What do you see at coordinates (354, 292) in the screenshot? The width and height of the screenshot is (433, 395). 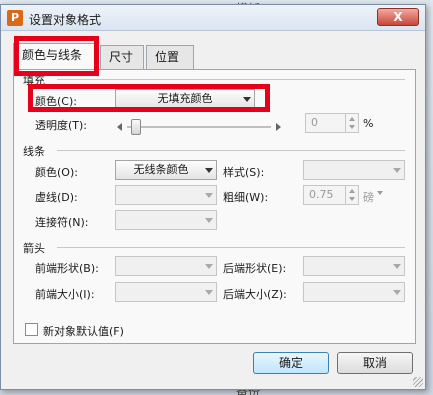 I see `end-size-dropdown` at bounding box center [354, 292].